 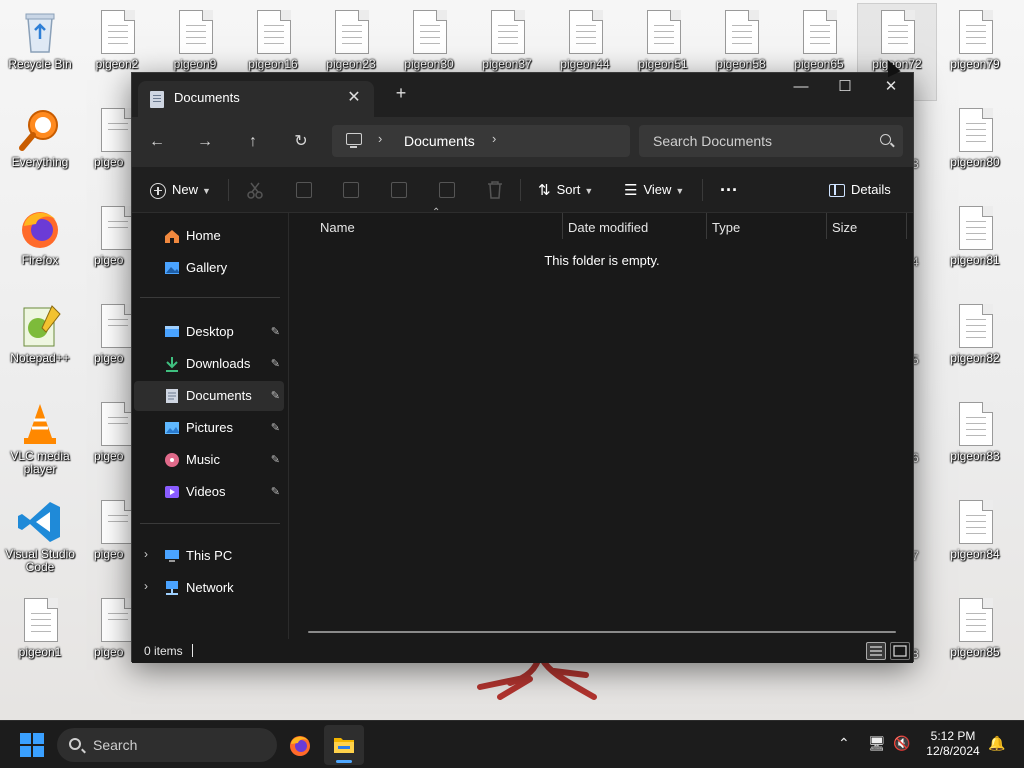 I want to click on close-window-button: ✕, so click(x=891, y=88).